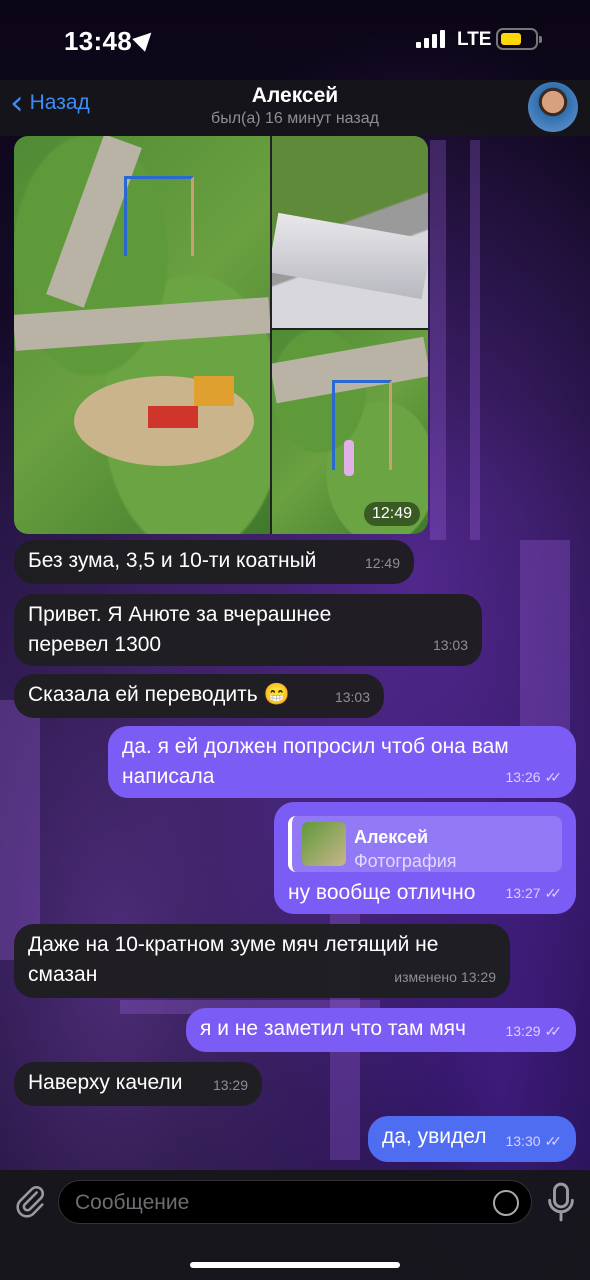 This screenshot has width=590, height=1280. Describe the element at coordinates (105, 1082) in the screenshot. I see `message-text: Наверху качели` at that location.